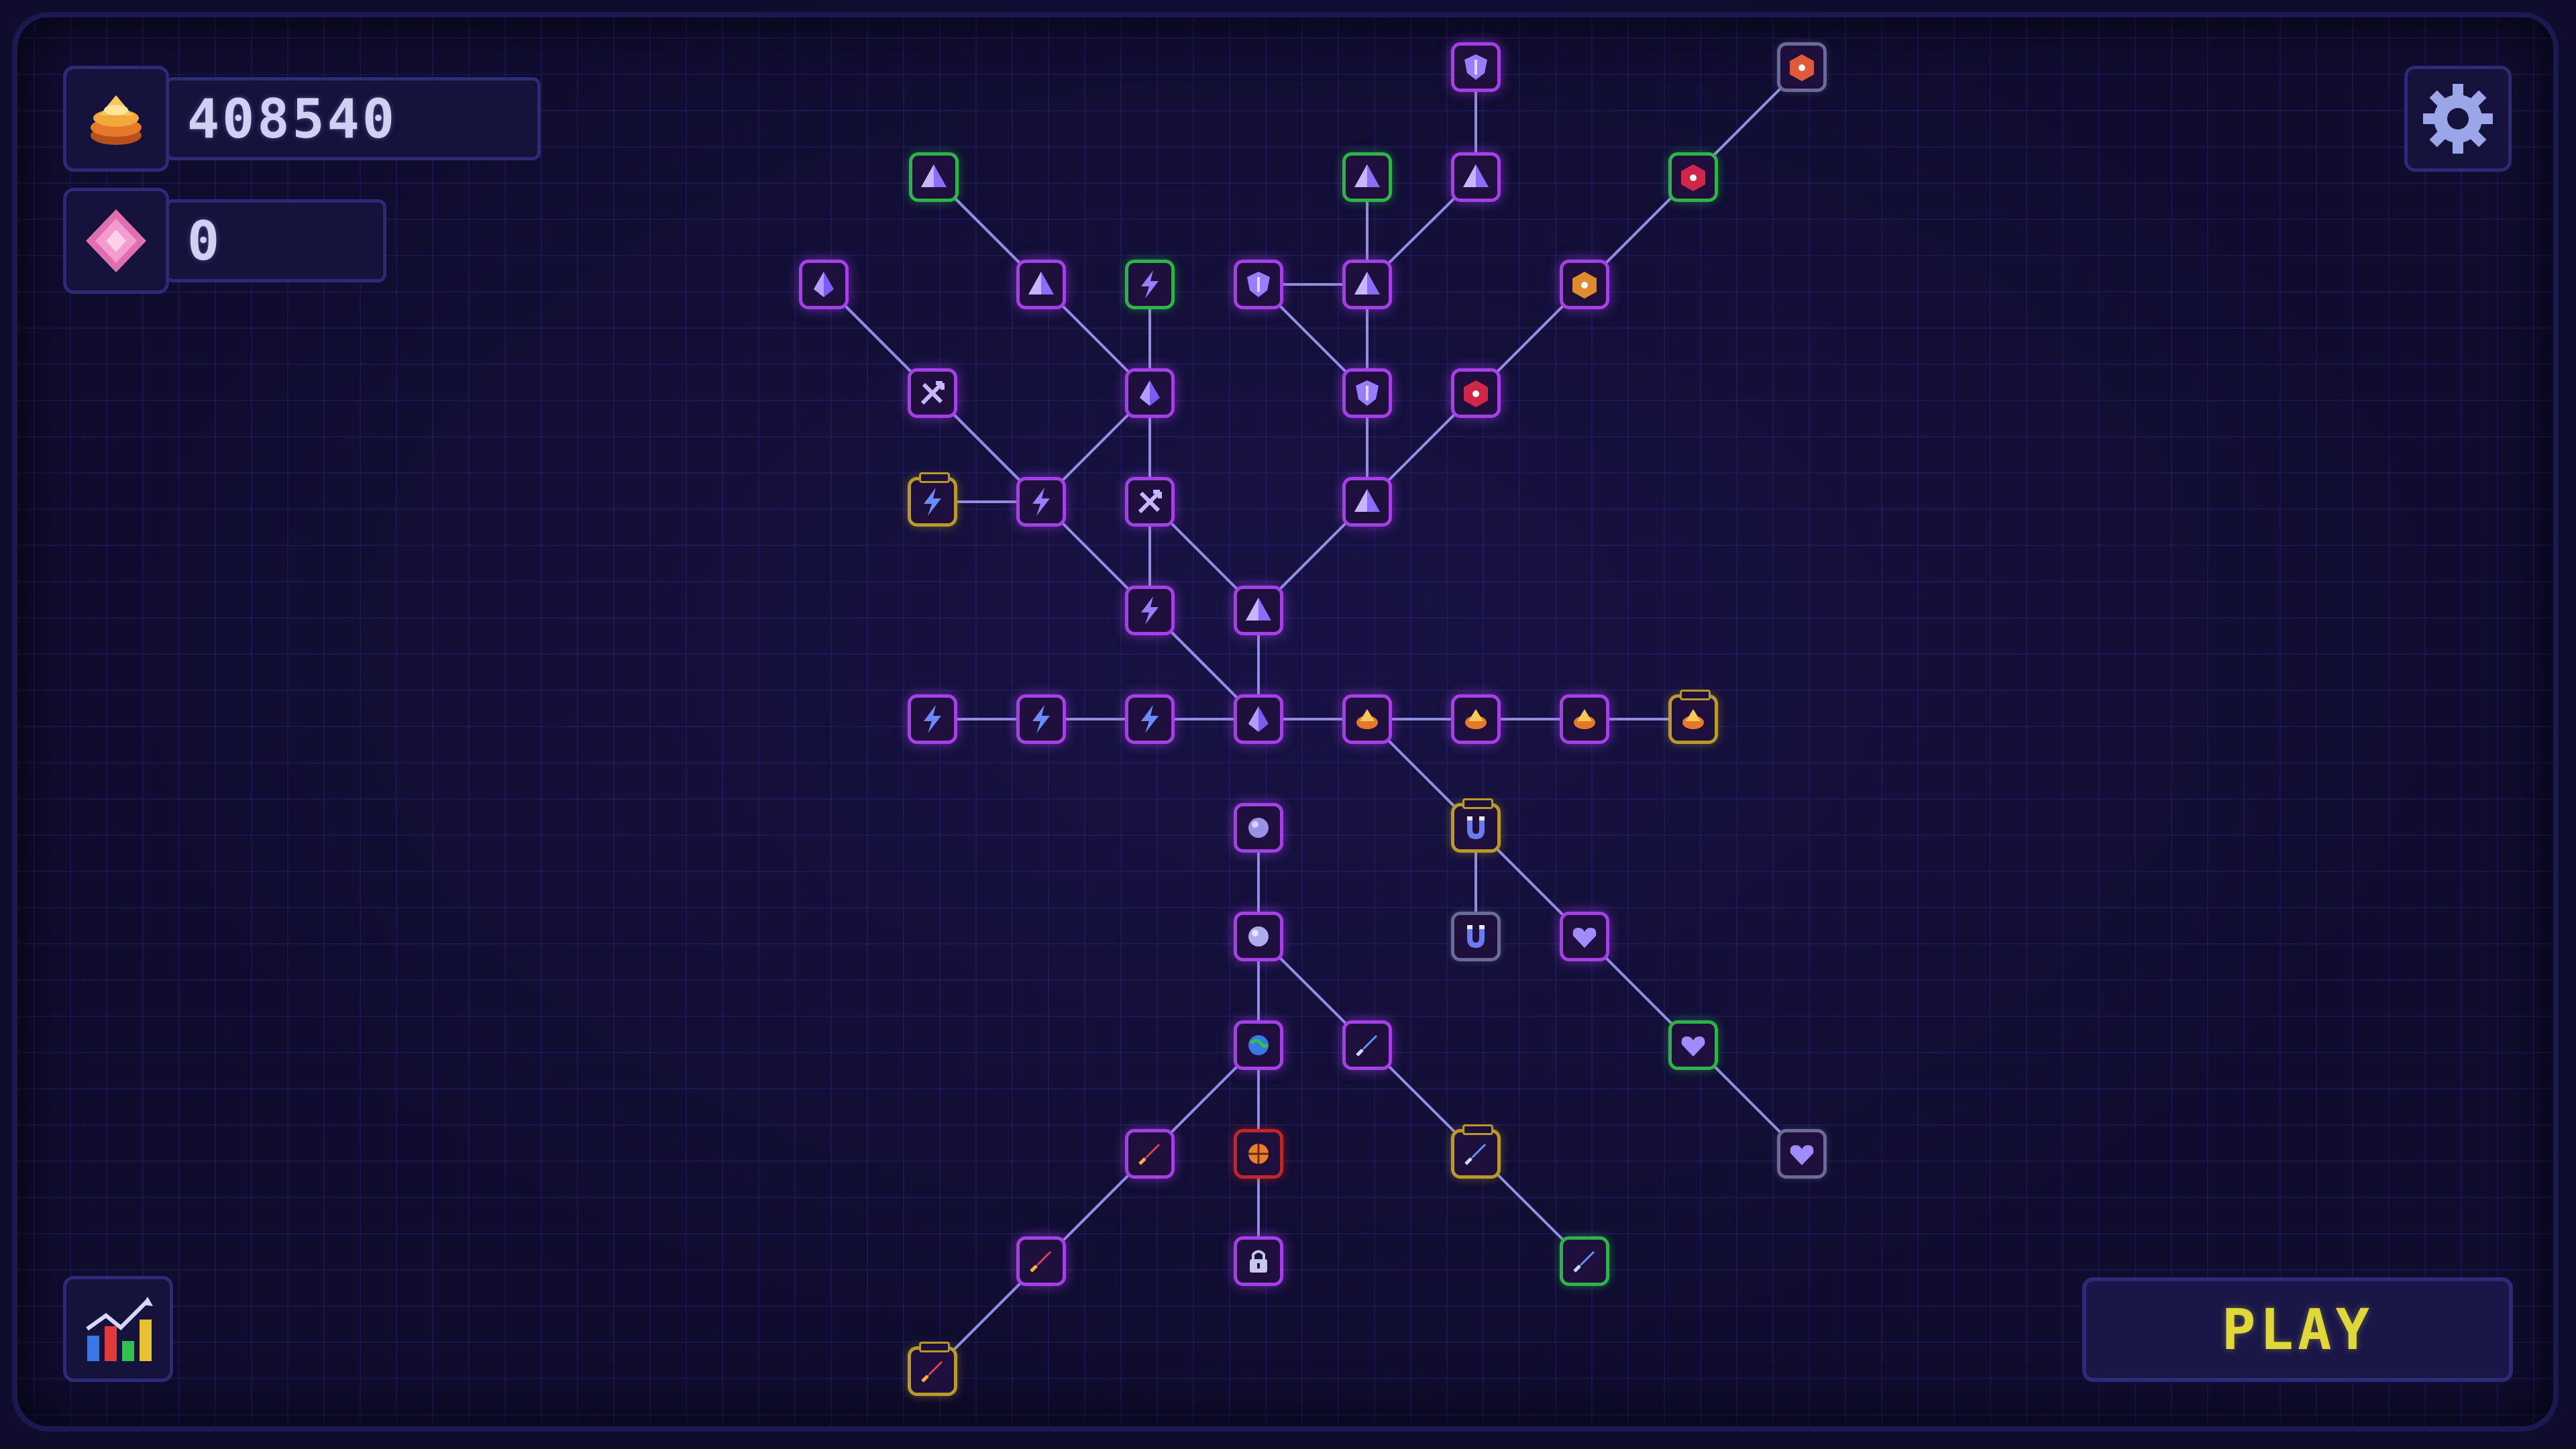 This screenshot has height=1449, width=2576. I want to click on pink-gem-icon, so click(116, 241).